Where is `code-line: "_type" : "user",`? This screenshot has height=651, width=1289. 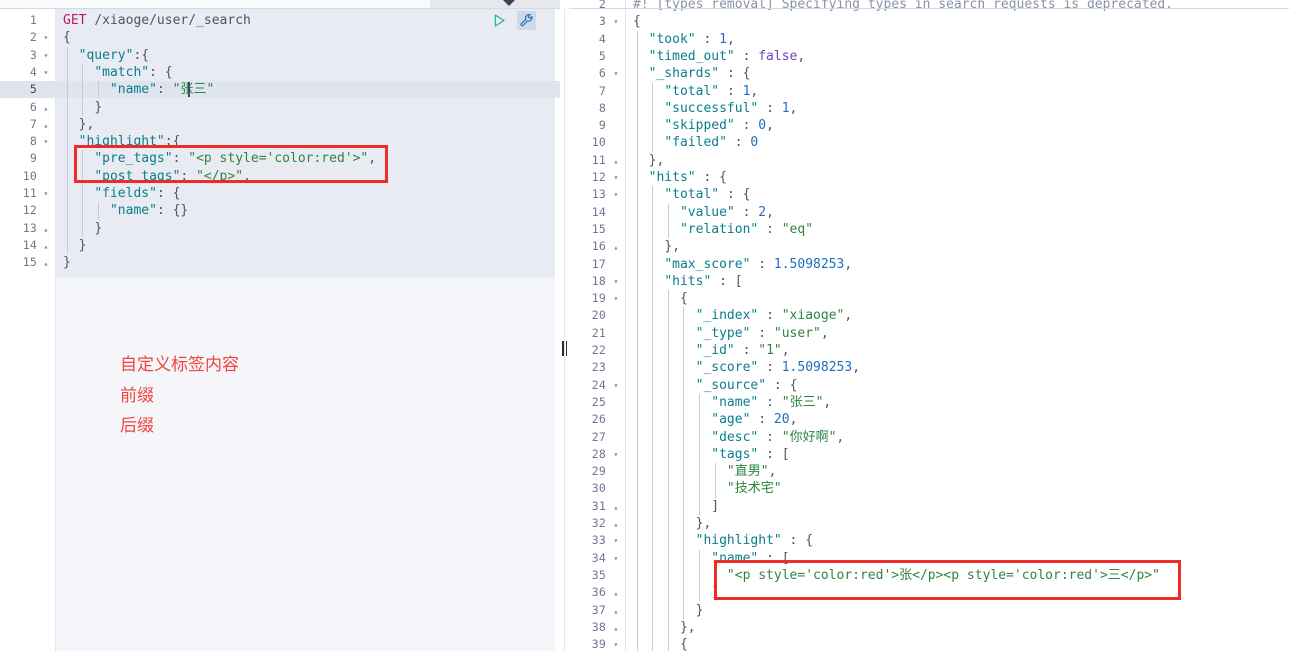 code-line: "_type" : "user", is located at coordinates (727, 333).